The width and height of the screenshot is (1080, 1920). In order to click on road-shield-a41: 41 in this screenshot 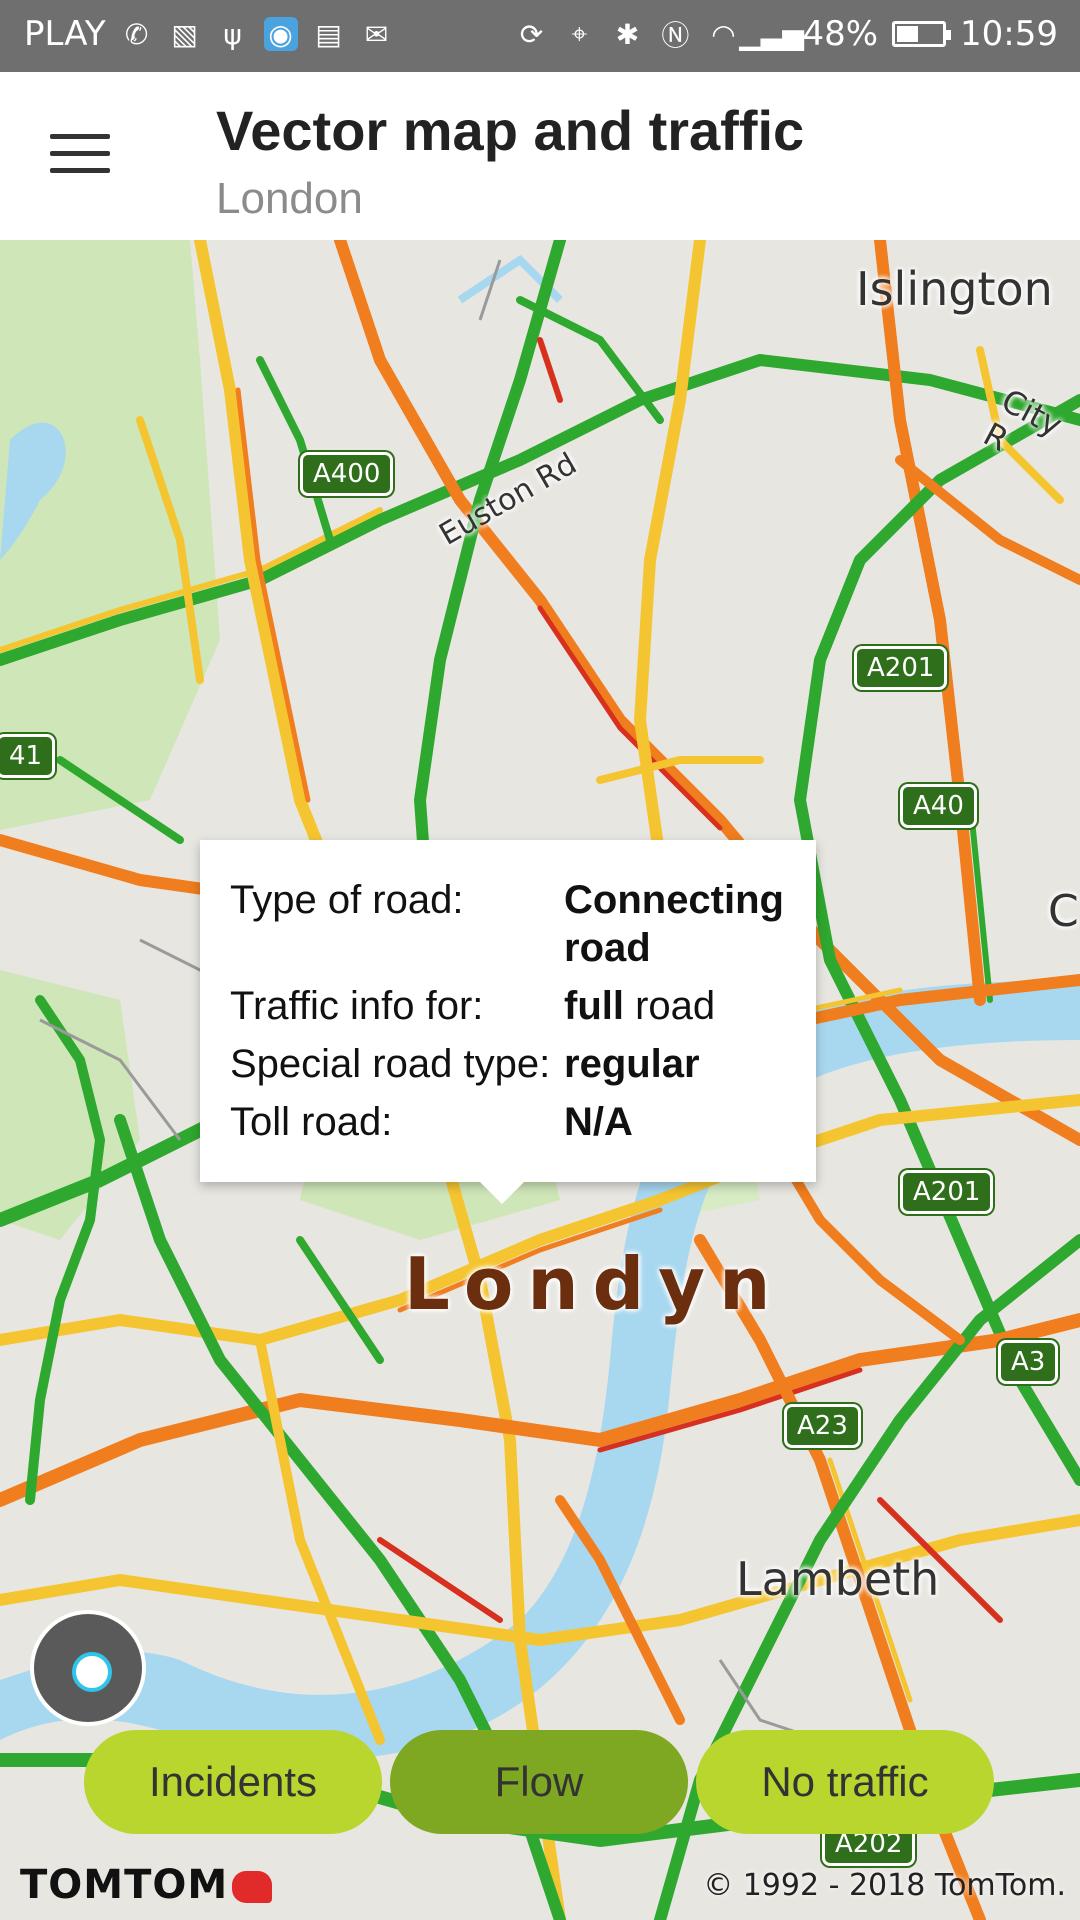, I will do `click(28, 756)`.